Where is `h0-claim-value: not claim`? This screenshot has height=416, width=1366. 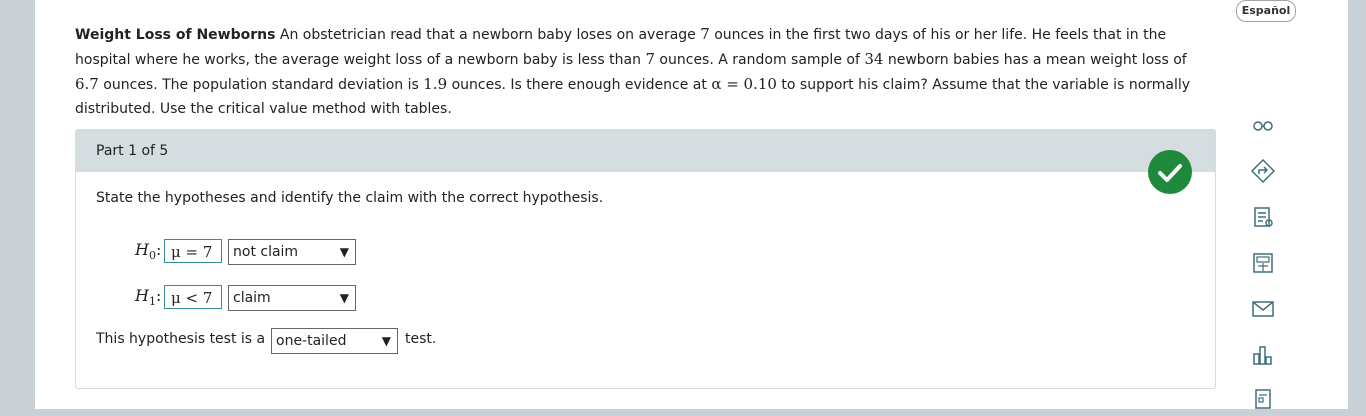 h0-claim-value: not claim is located at coordinates (266, 252).